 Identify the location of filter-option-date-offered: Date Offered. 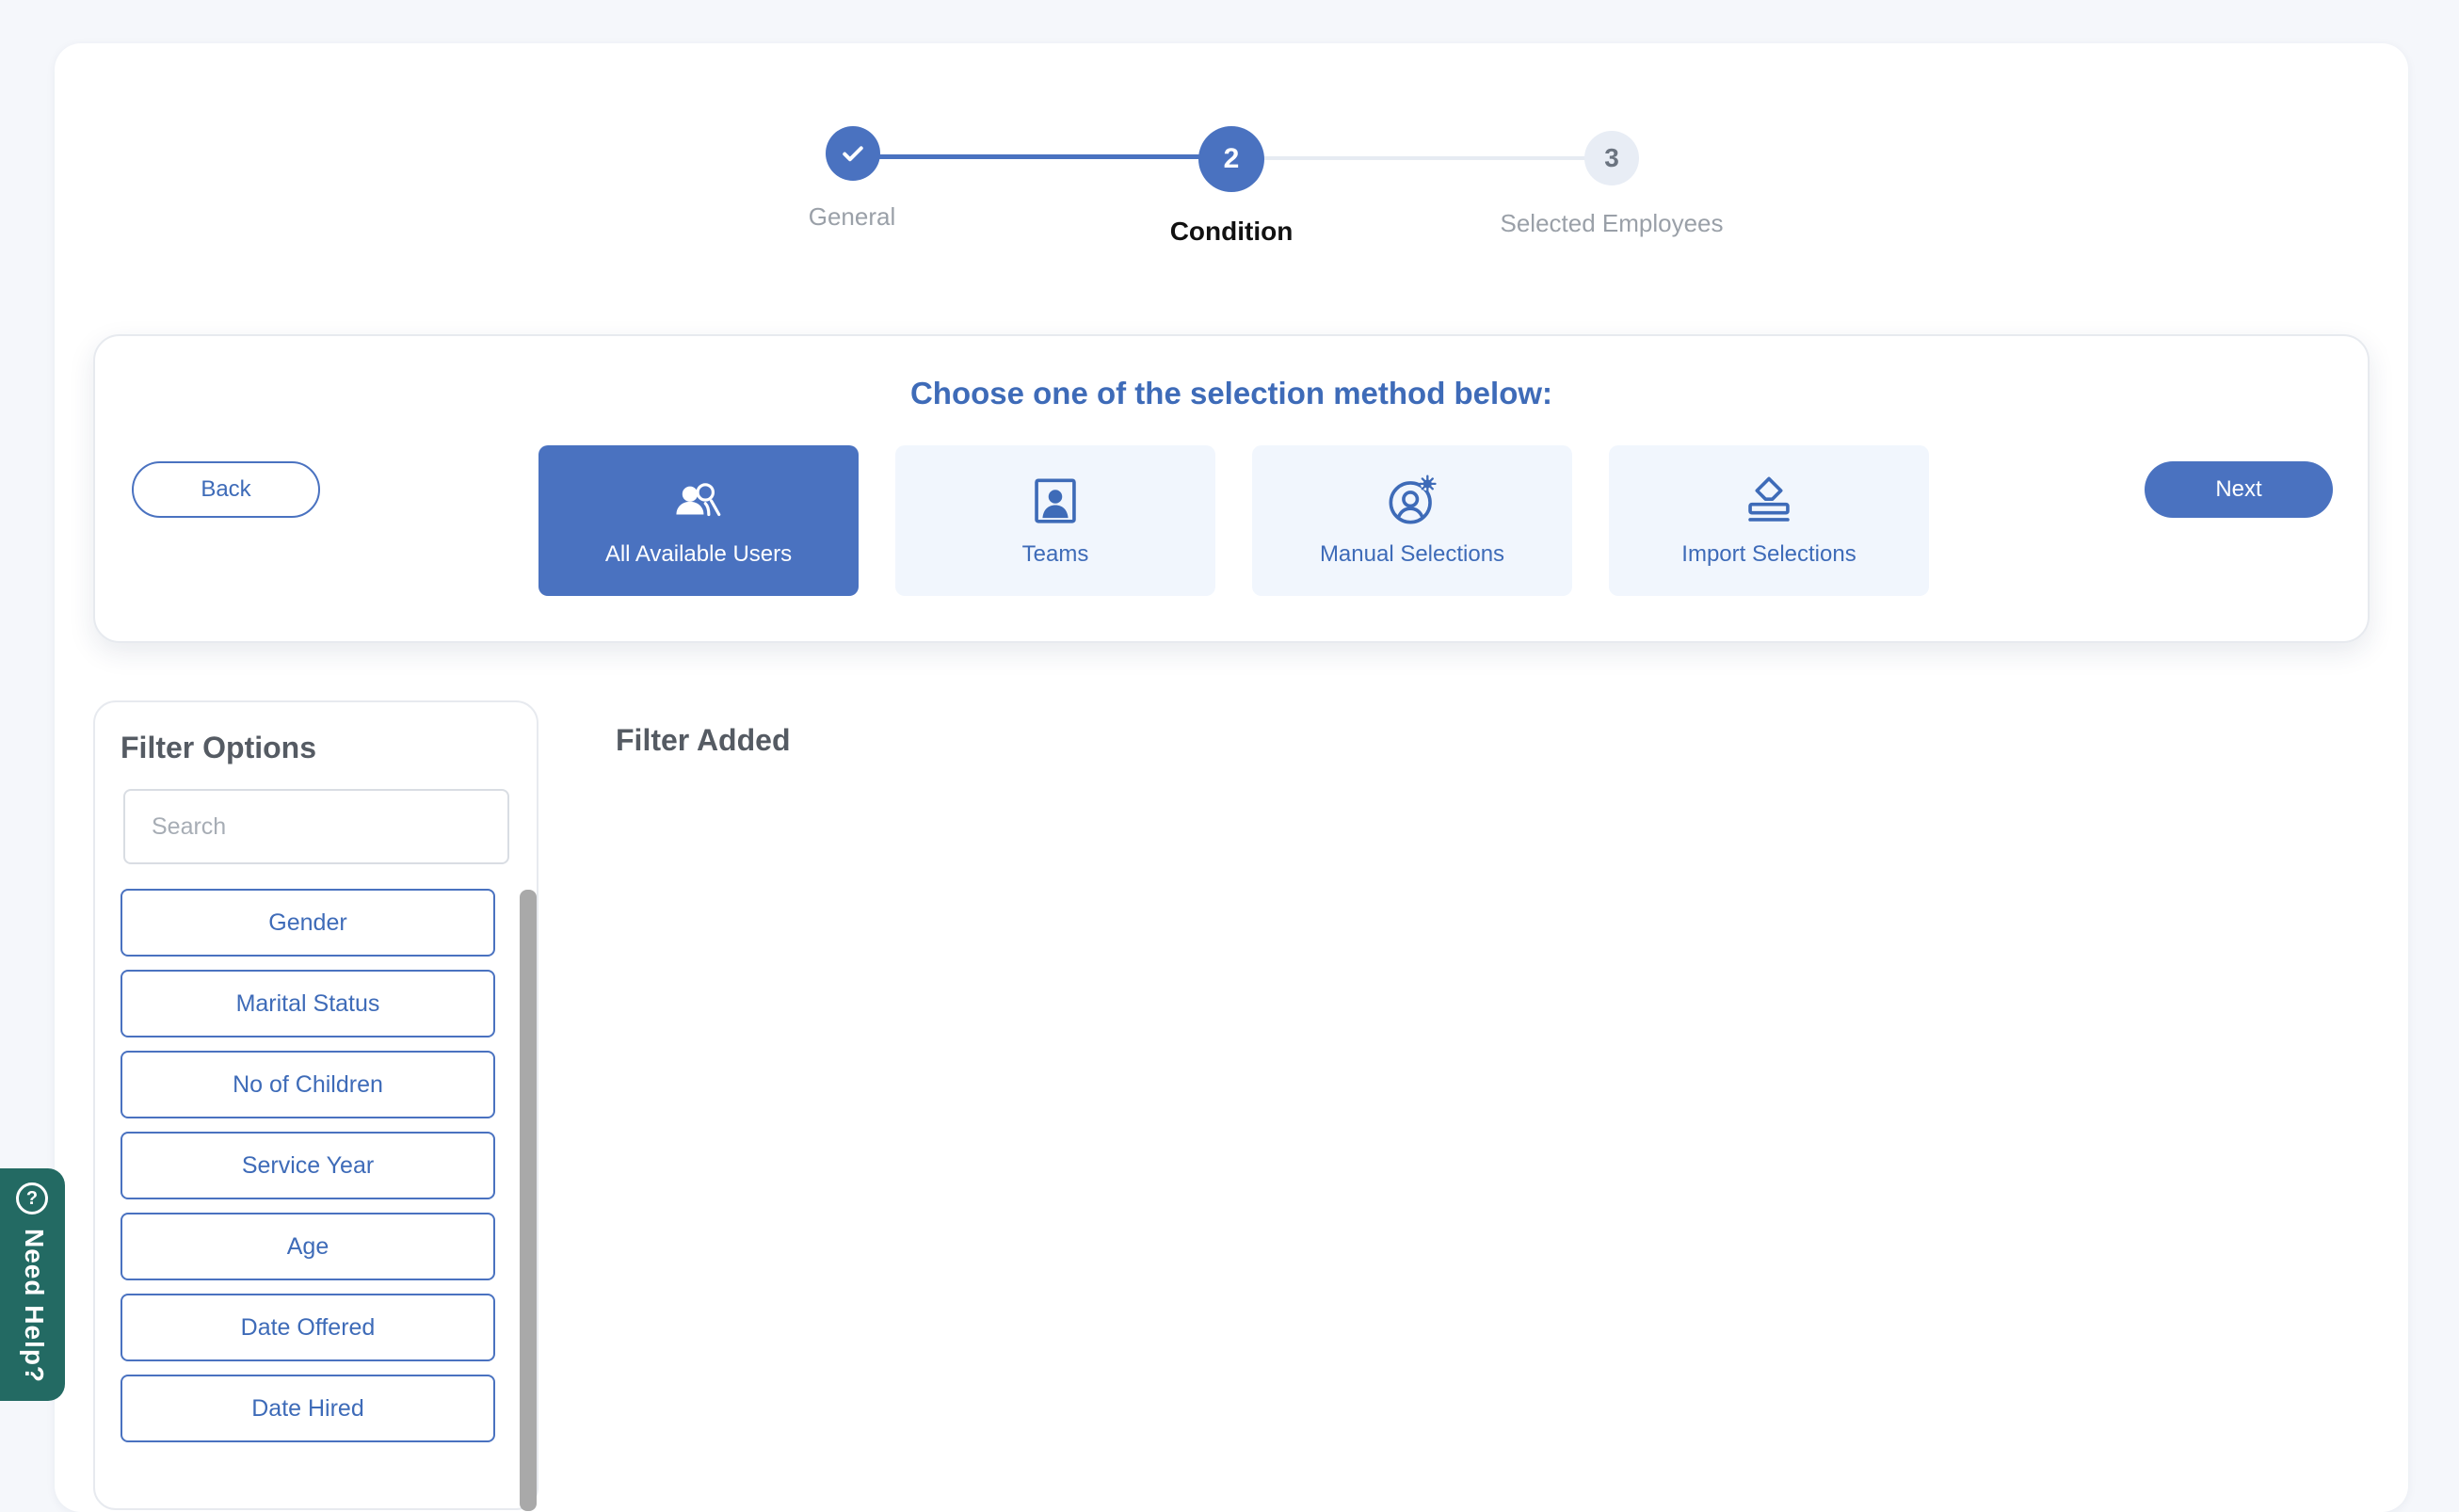
(308, 1327).